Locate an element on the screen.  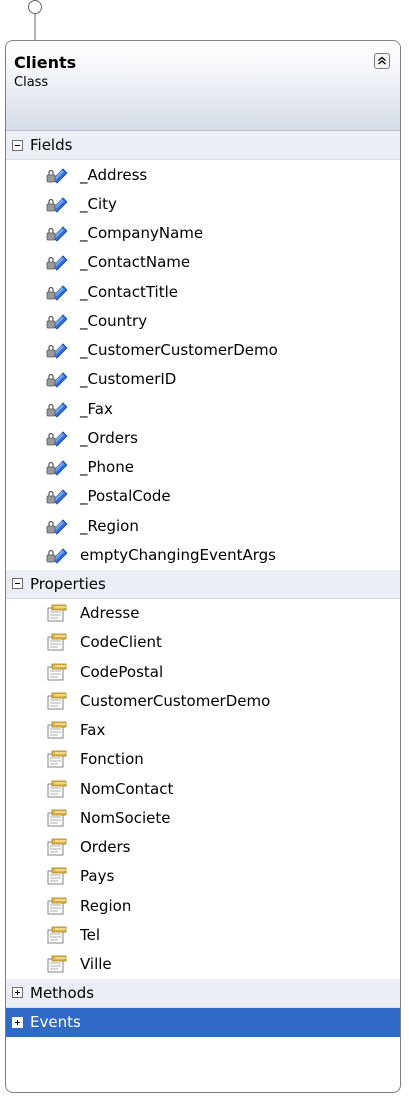
field-item: emptyChangingEventArgs is located at coordinates (203, 554).